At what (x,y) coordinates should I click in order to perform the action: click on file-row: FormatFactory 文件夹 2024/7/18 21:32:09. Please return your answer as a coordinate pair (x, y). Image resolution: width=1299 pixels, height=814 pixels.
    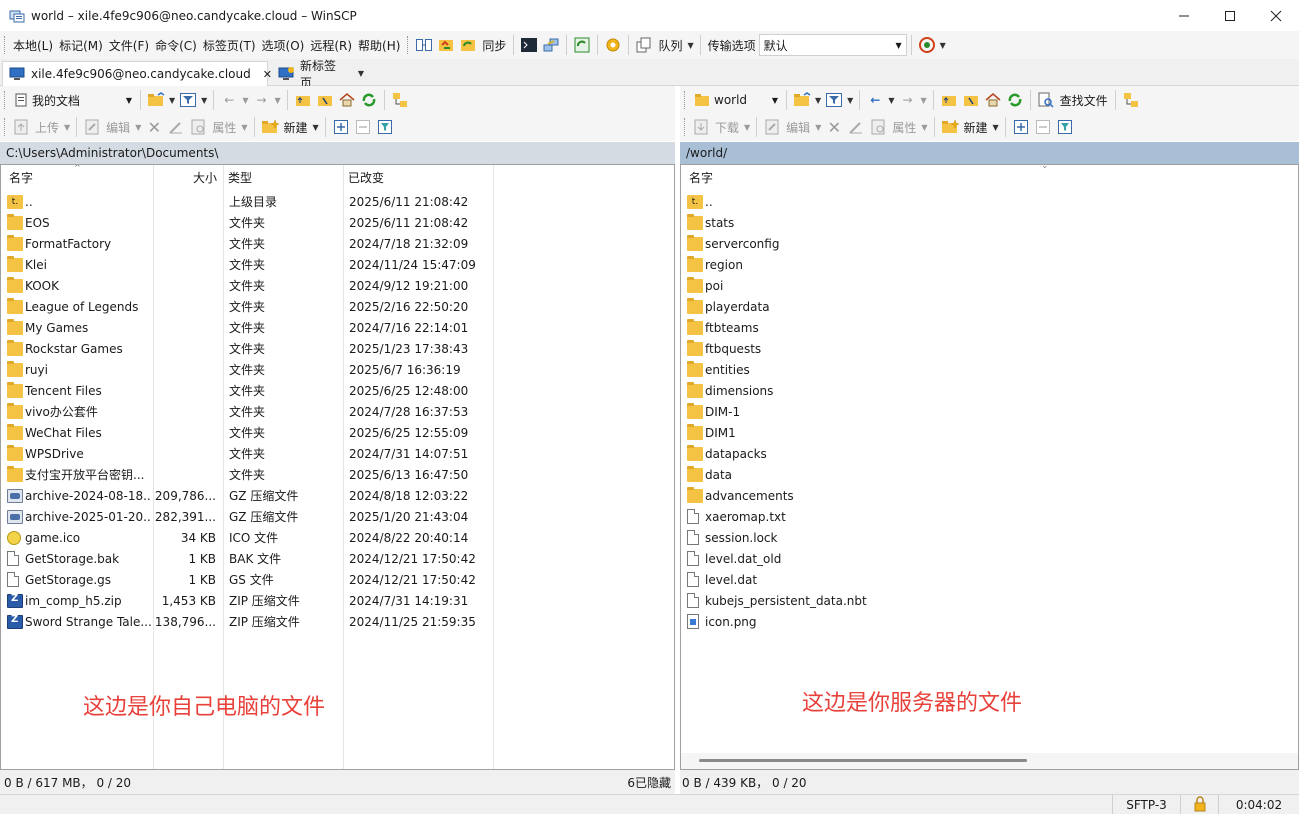
    Looking at the image, I should click on (337, 243).